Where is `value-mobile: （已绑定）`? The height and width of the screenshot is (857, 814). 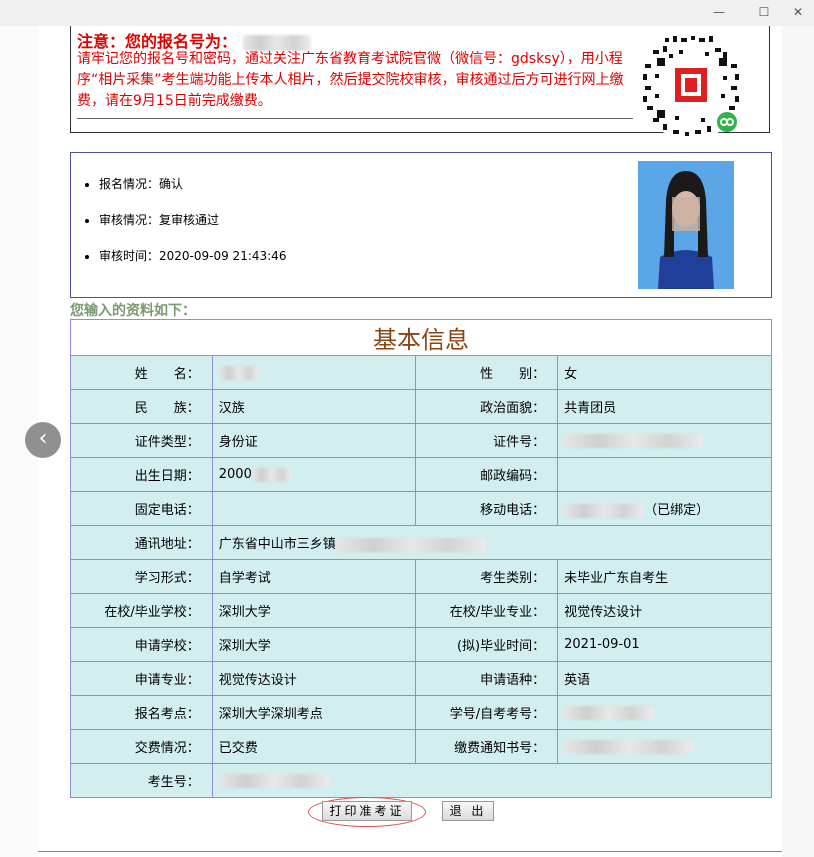 value-mobile: （已绑定） is located at coordinates (664, 508).